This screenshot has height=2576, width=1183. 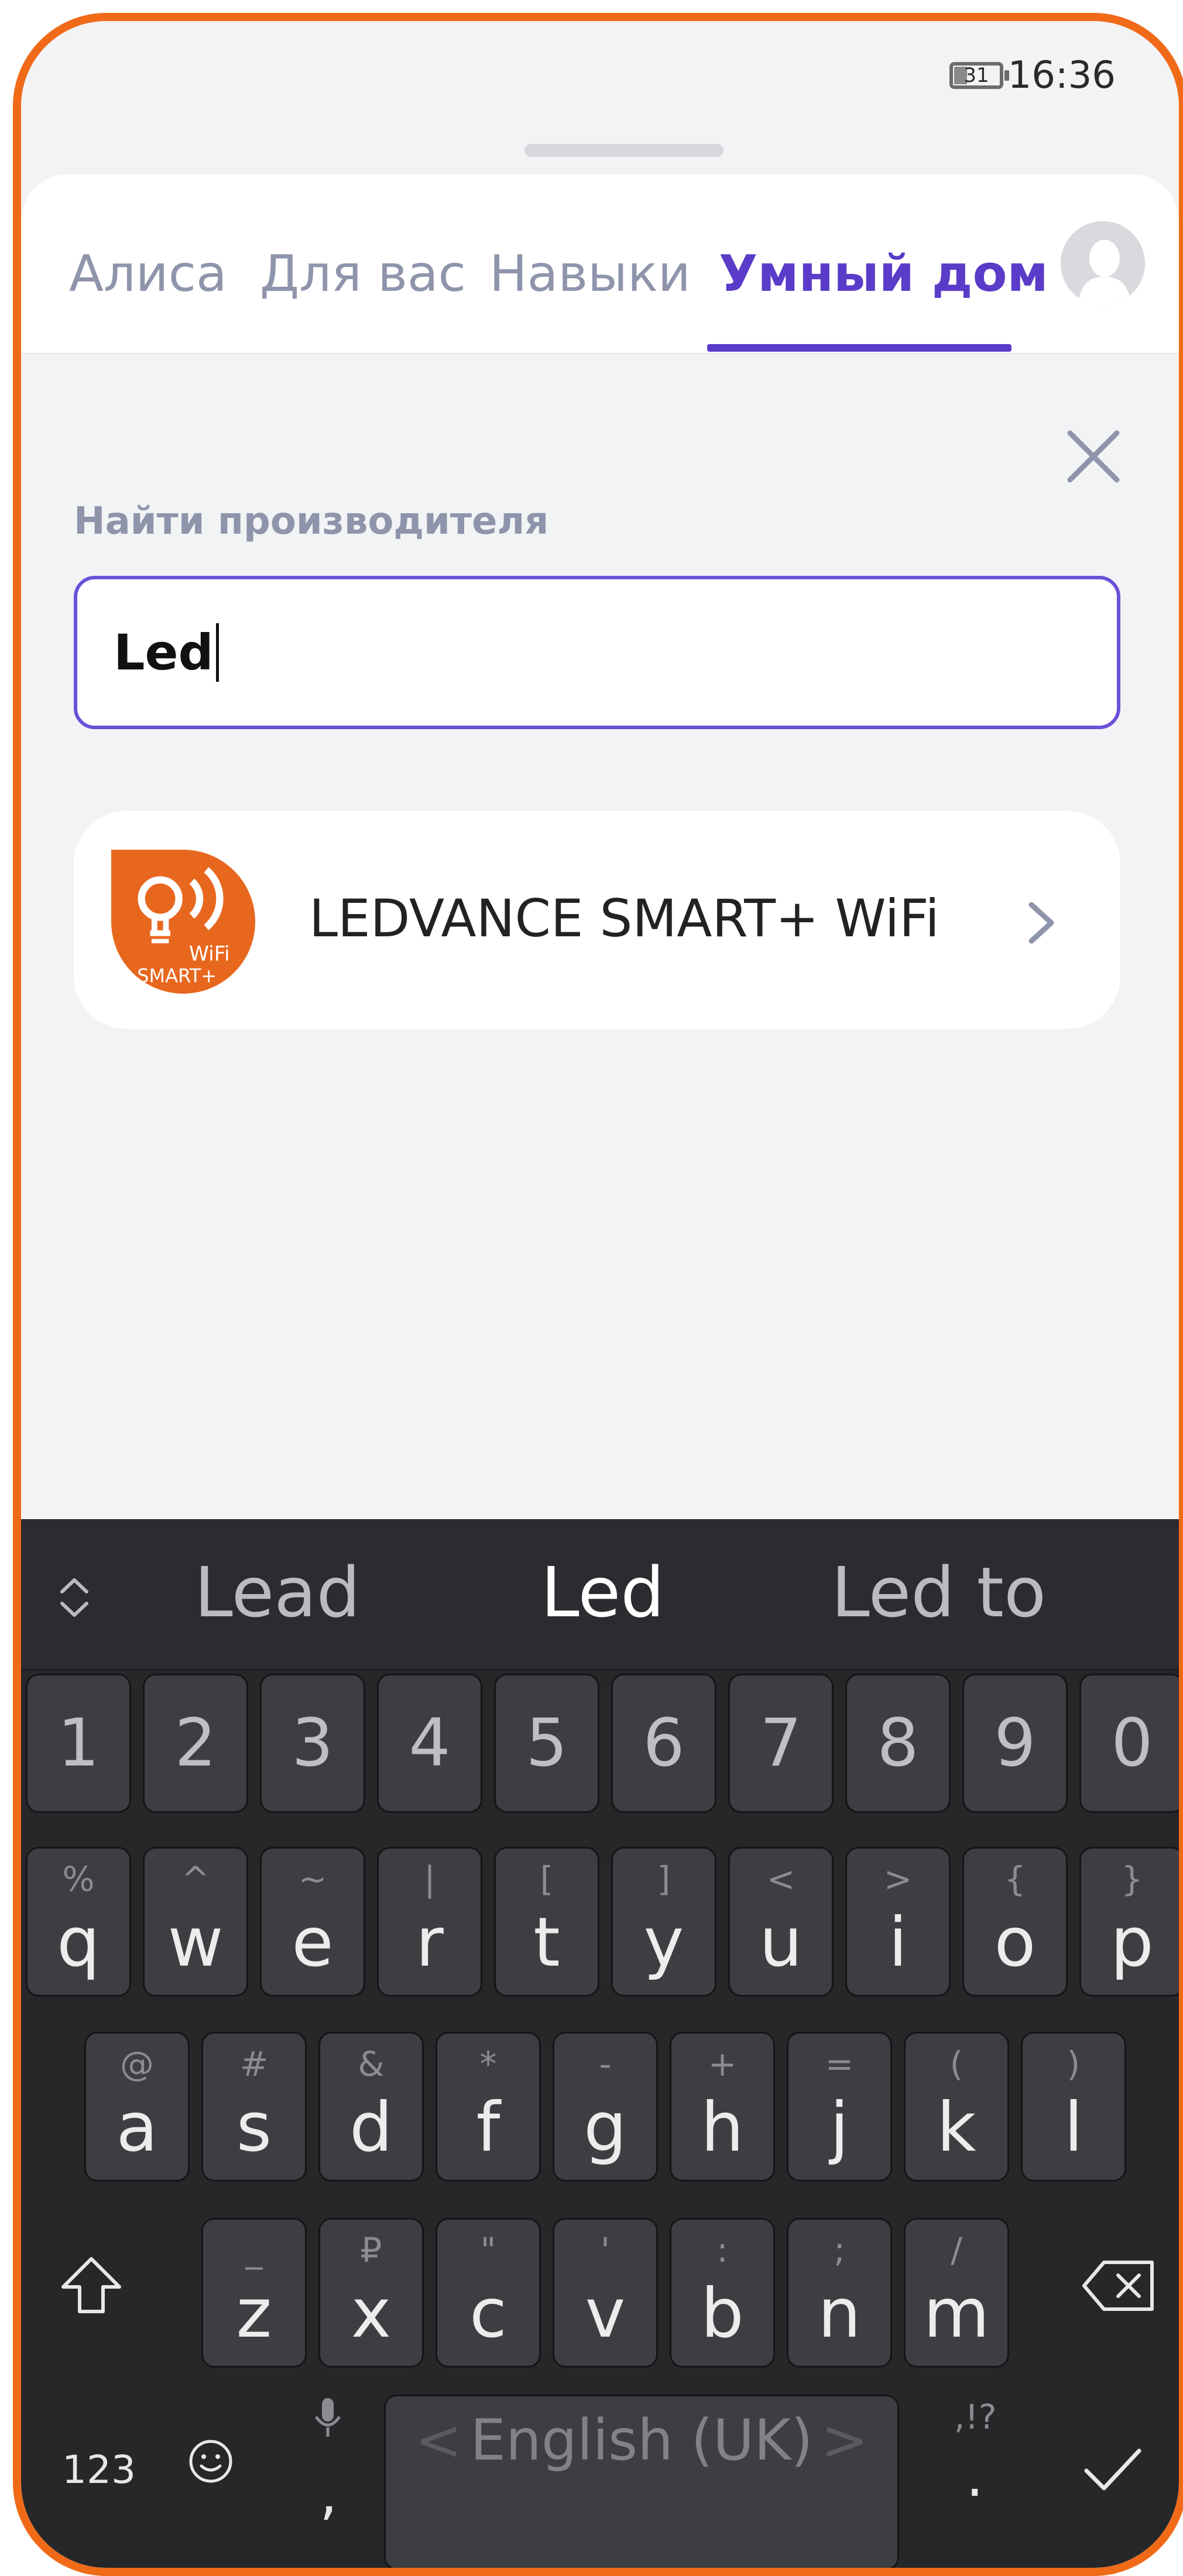 I want to click on key-w: ^ w, so click(x=196, y=1922).